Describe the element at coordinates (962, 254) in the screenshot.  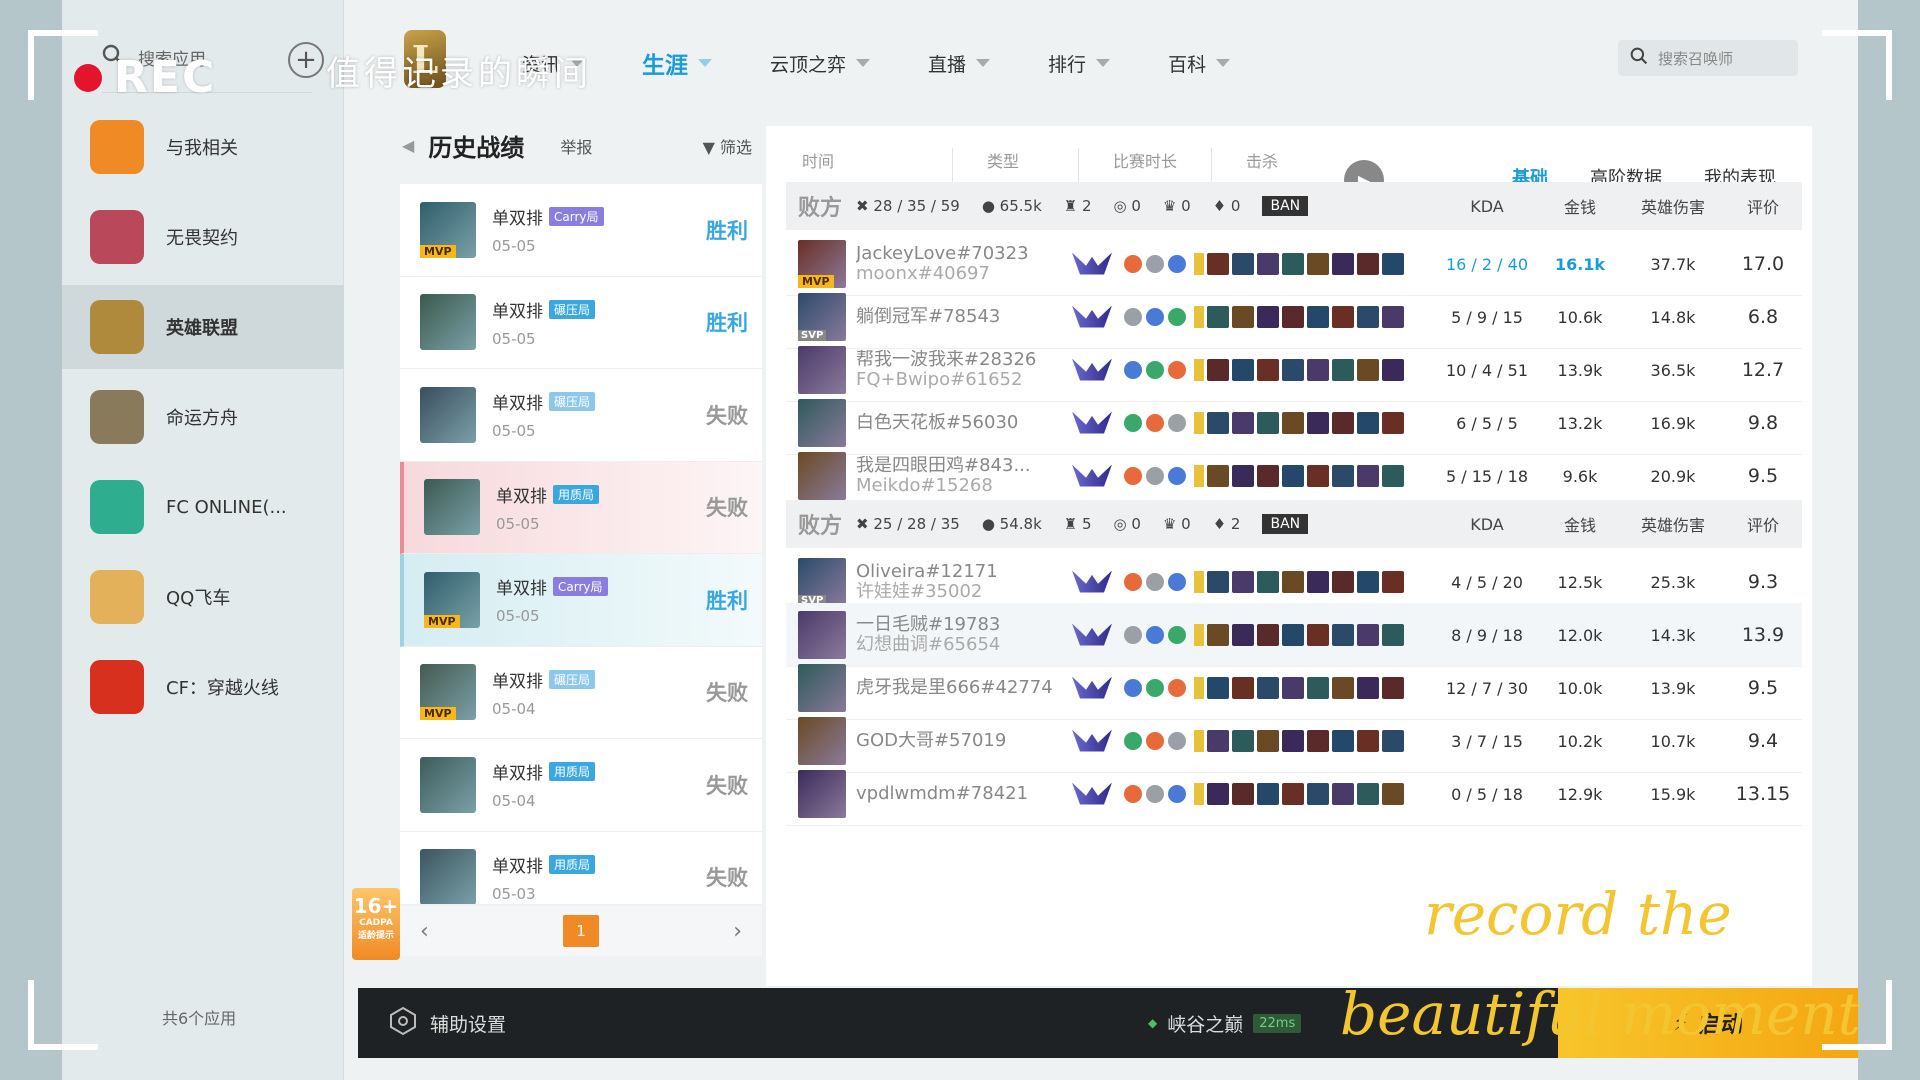
I see `summoner-name: JackeyLove#70323` at that location.